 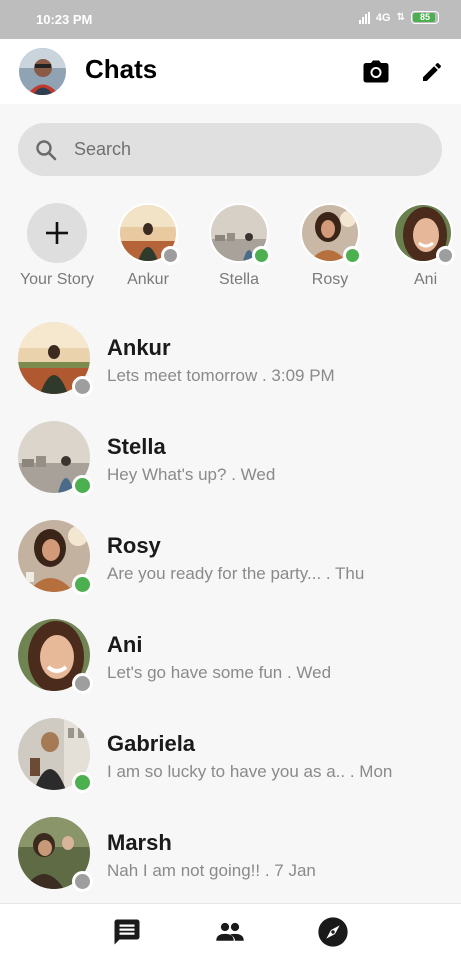 I want to click on last-message: Are you ready for the party... . Thu, so click(x=236, y=573).